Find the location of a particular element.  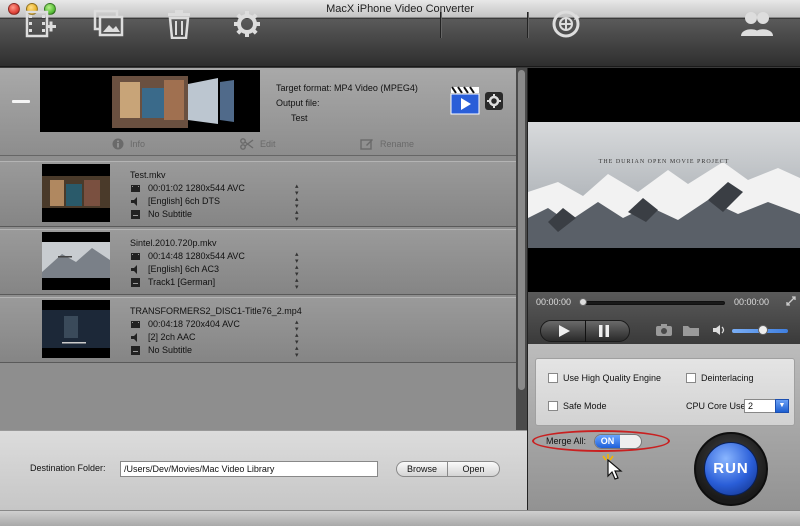

pause-icon is located at coordinates (604, 331).